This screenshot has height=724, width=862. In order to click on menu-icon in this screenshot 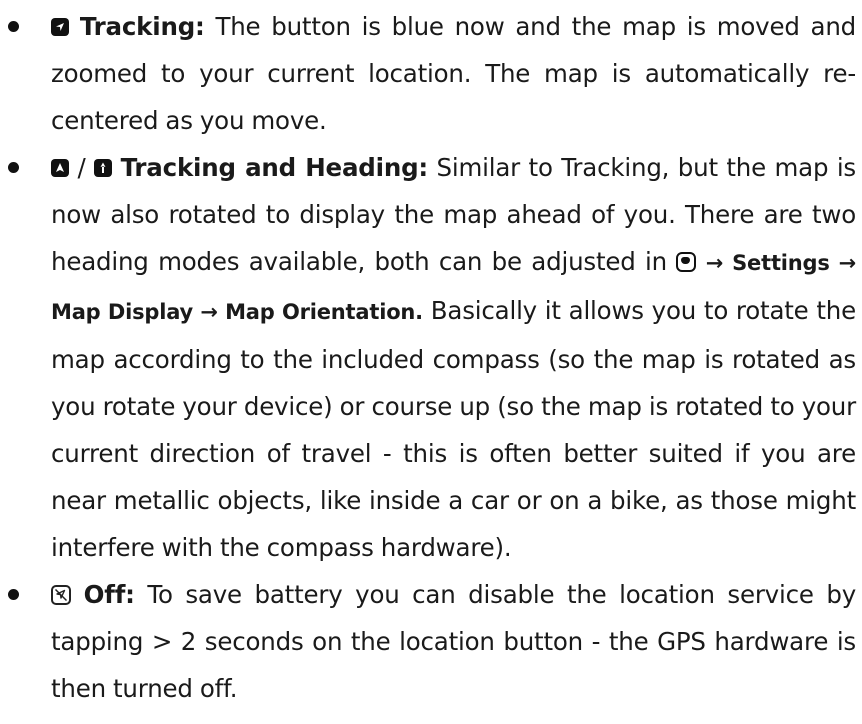, I will do `click(686, 262)`.